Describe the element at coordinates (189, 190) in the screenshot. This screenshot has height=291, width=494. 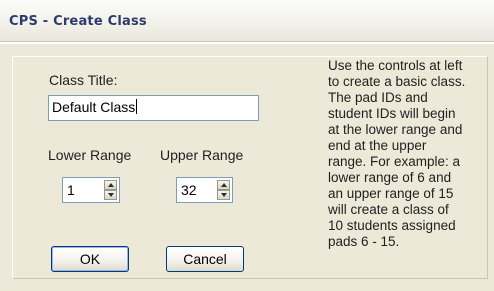
I see `upper-range-value: 32` at that location.